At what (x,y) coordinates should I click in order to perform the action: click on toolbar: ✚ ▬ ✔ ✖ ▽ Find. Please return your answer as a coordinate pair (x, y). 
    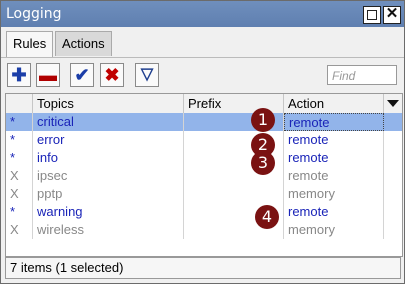
    Looking at the image, I should click on (202, 74).